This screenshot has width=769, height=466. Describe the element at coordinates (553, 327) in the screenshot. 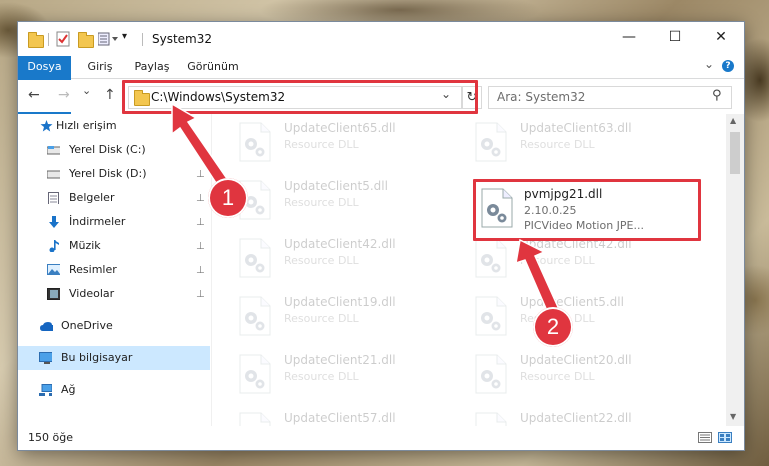

I see `step-badge-2: 2` at that location.